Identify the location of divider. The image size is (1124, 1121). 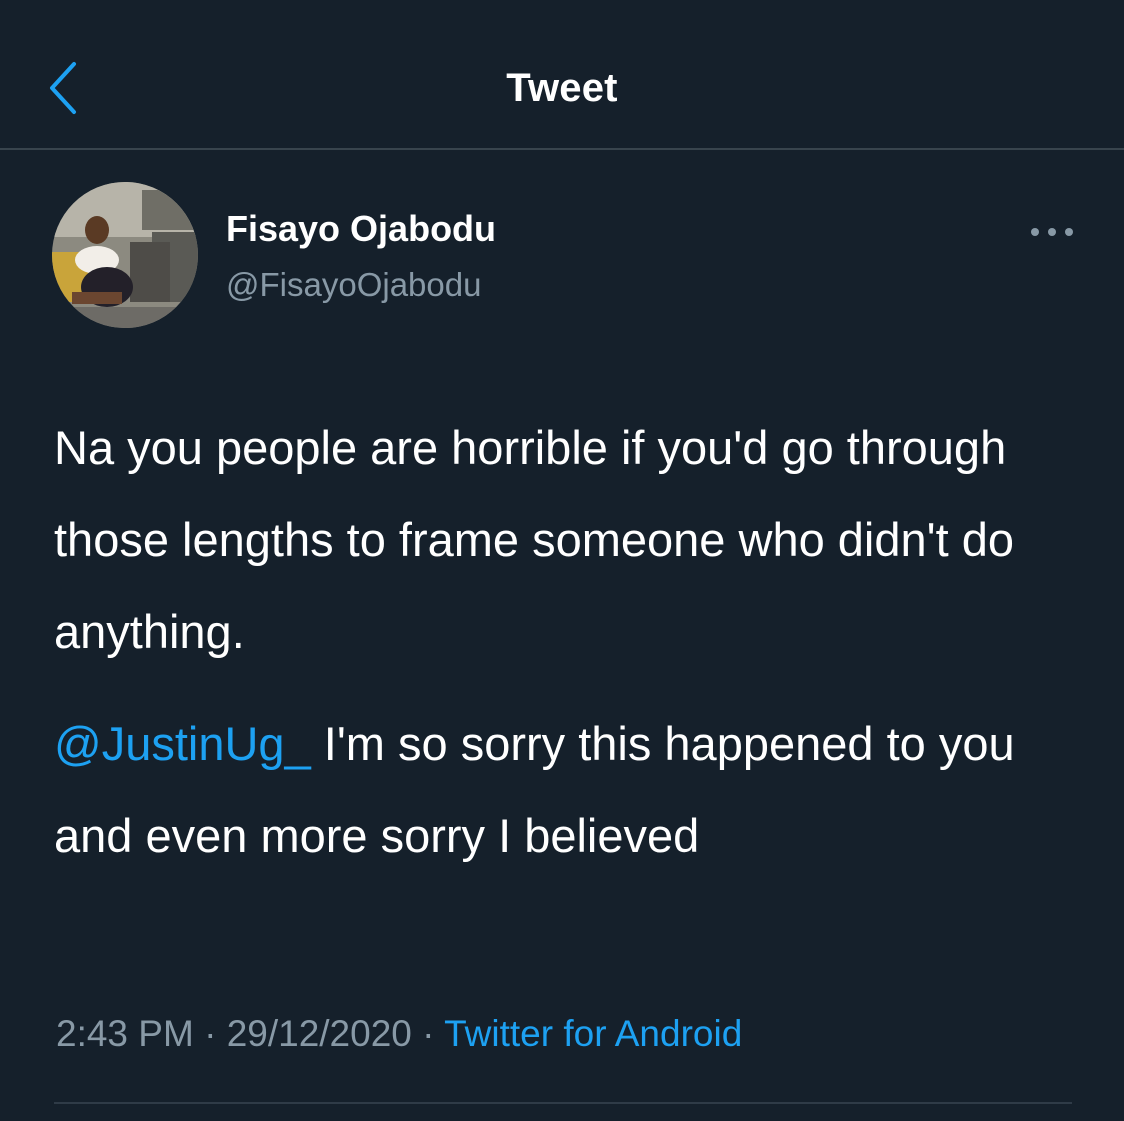
(563, 1103).